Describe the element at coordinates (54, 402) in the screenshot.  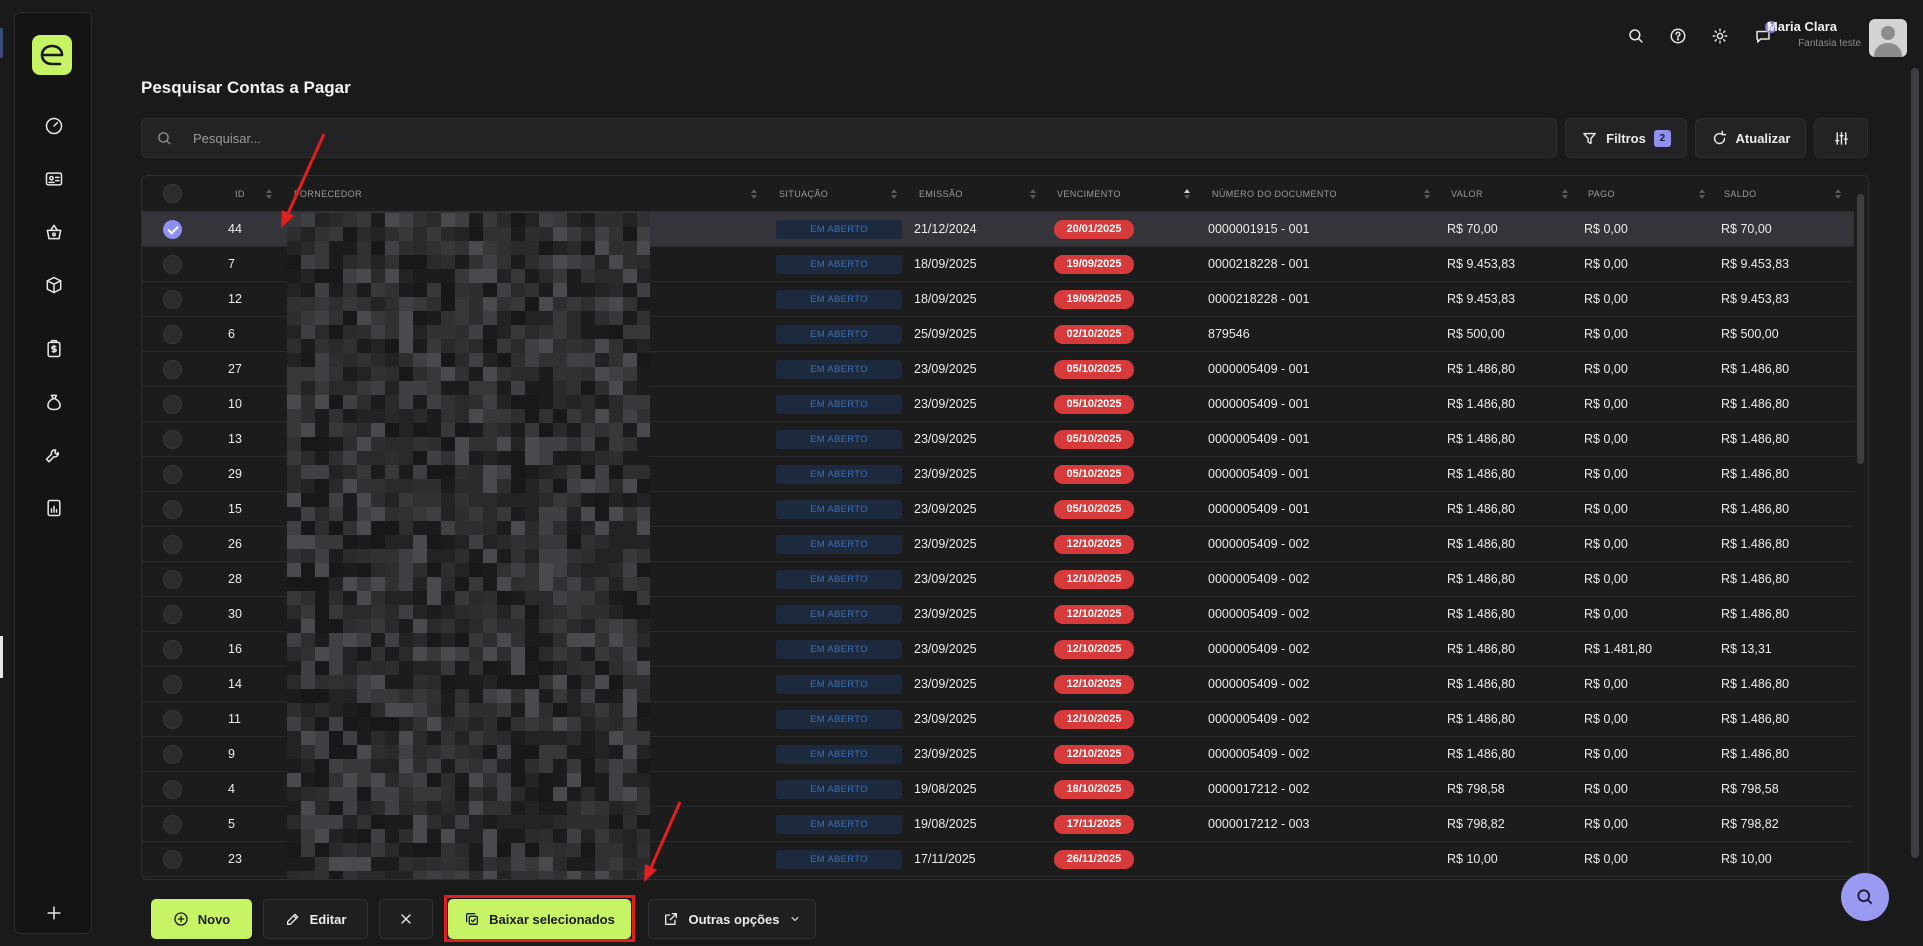
I see `money-bag-icon` at that location.